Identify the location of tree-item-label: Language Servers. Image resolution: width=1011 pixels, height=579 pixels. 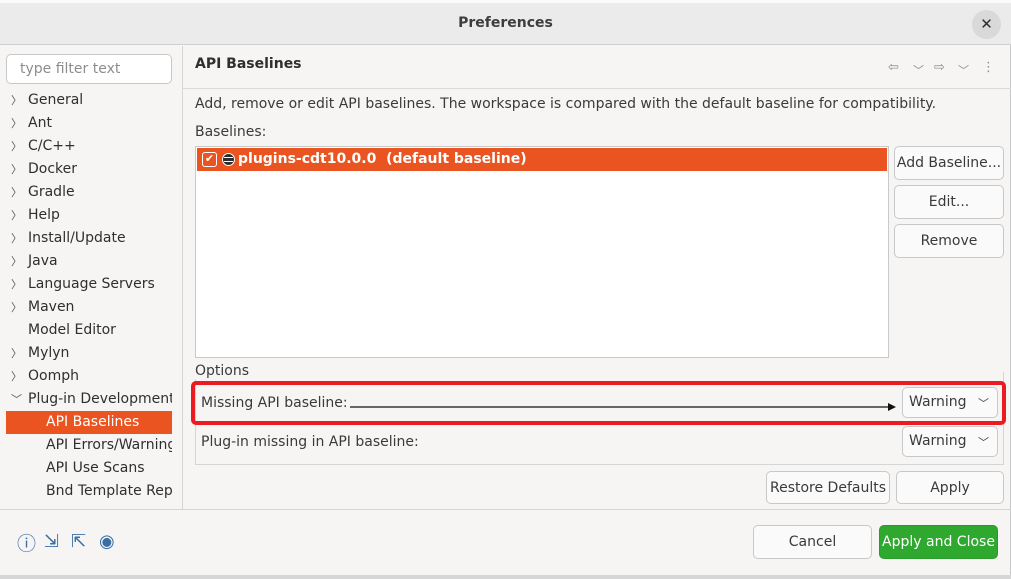
(91, 284).